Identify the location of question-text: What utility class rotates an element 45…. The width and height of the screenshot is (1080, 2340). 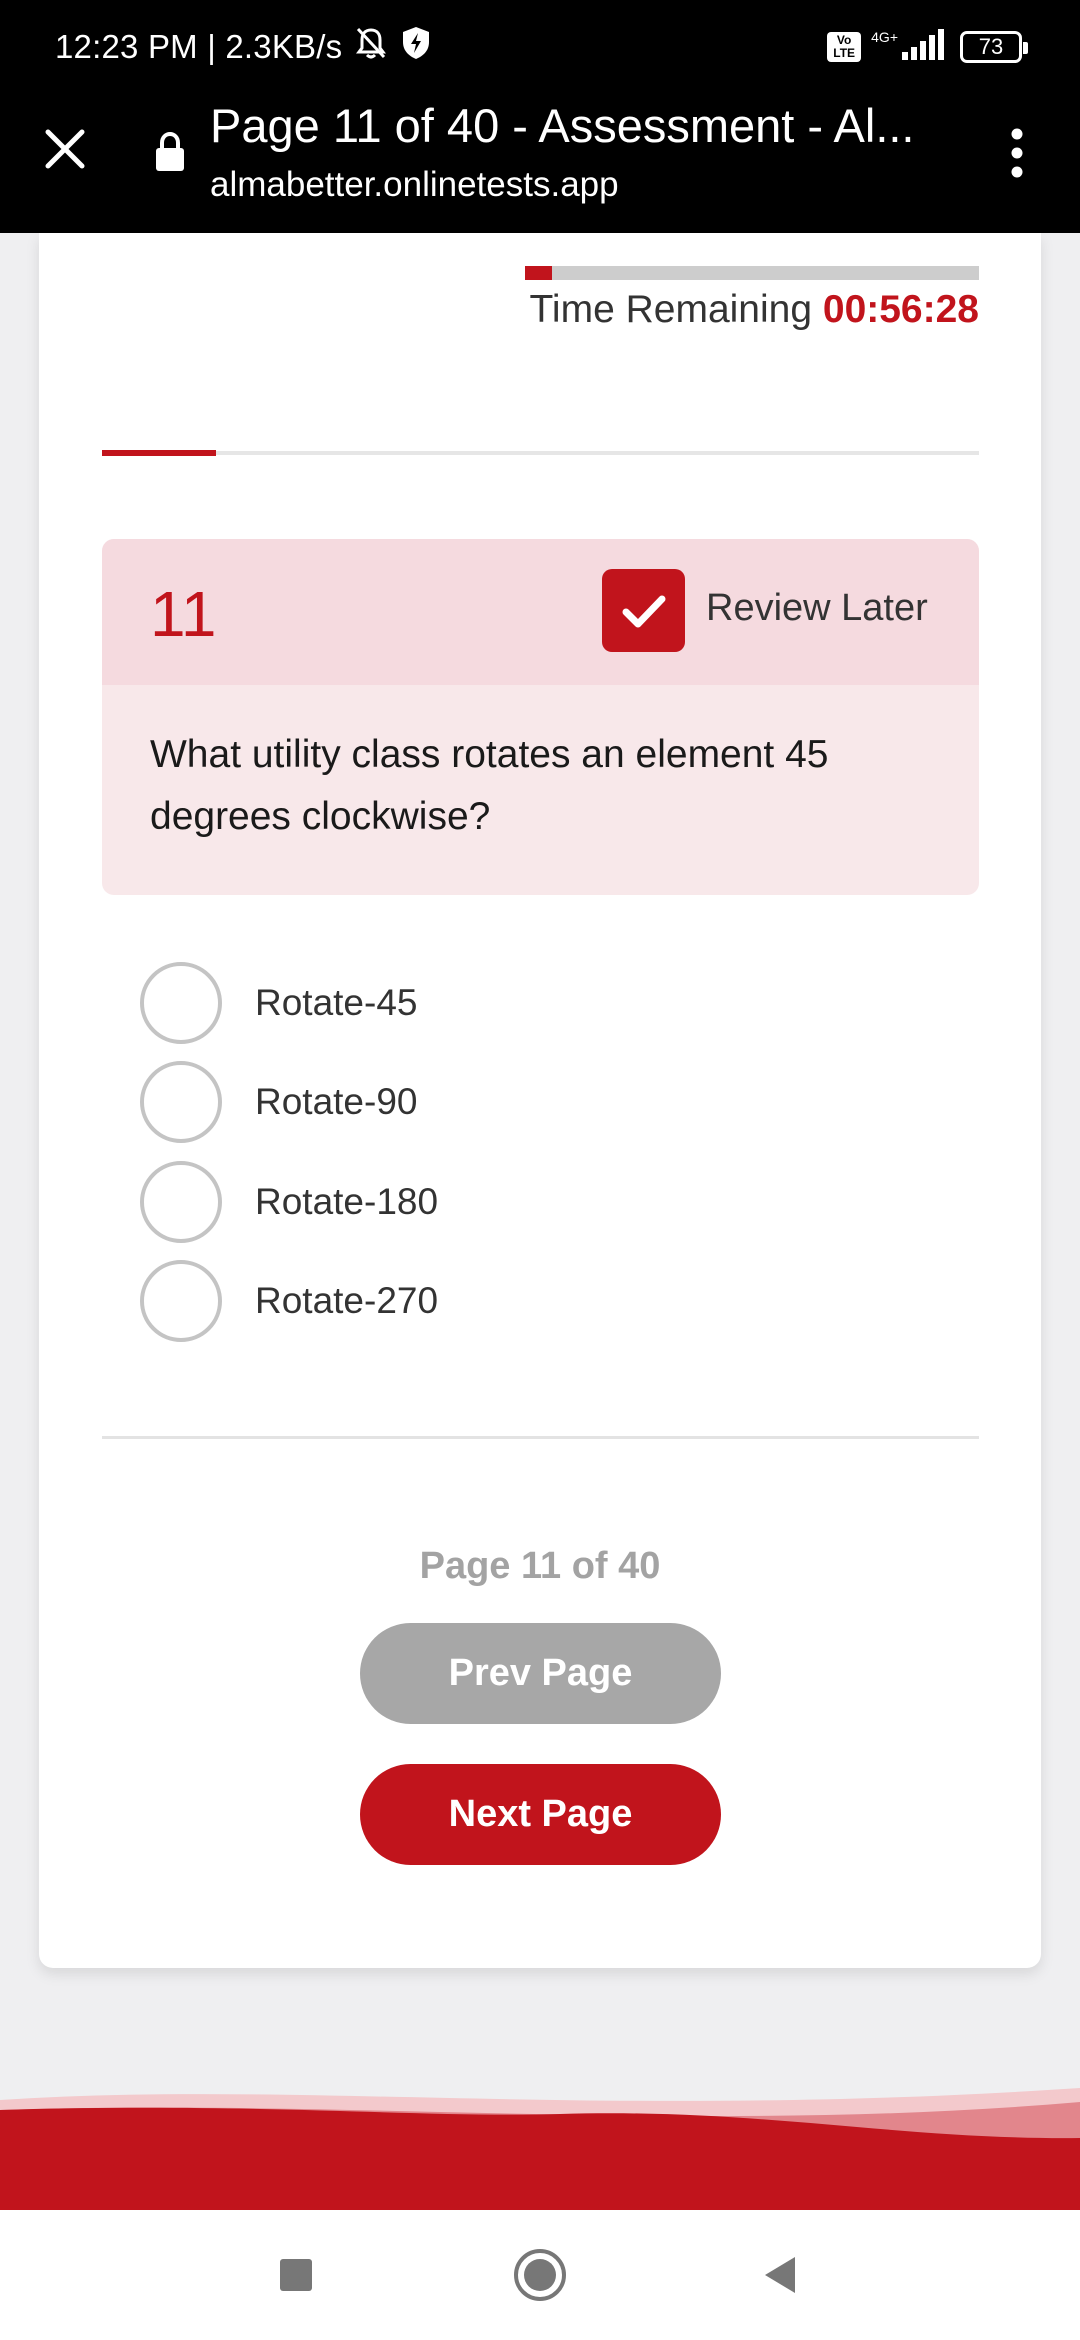
(489, 785).